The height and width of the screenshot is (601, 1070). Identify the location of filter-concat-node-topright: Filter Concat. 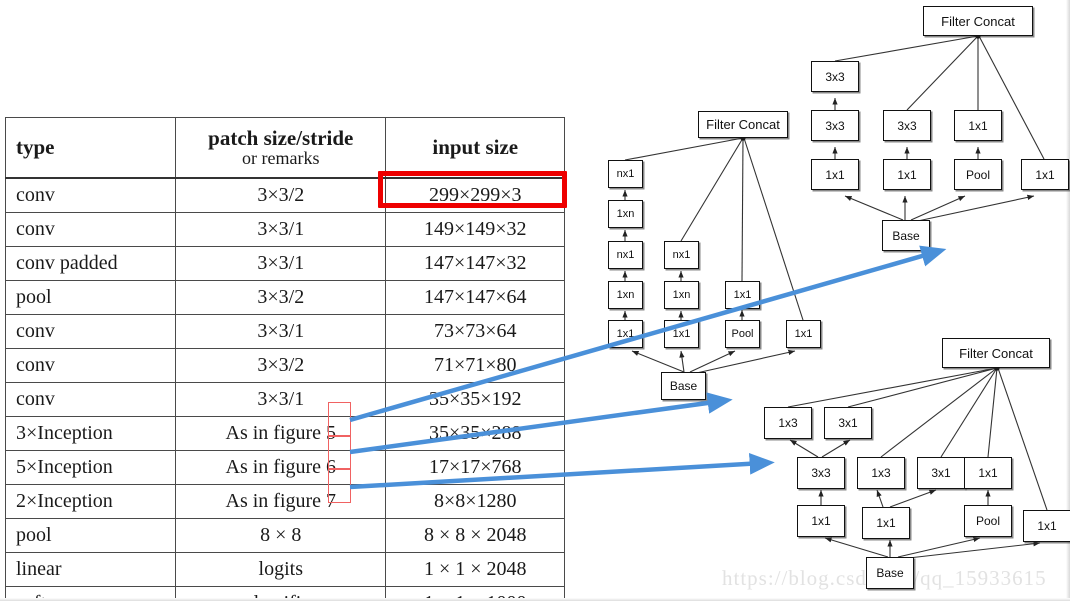
(978, 21).